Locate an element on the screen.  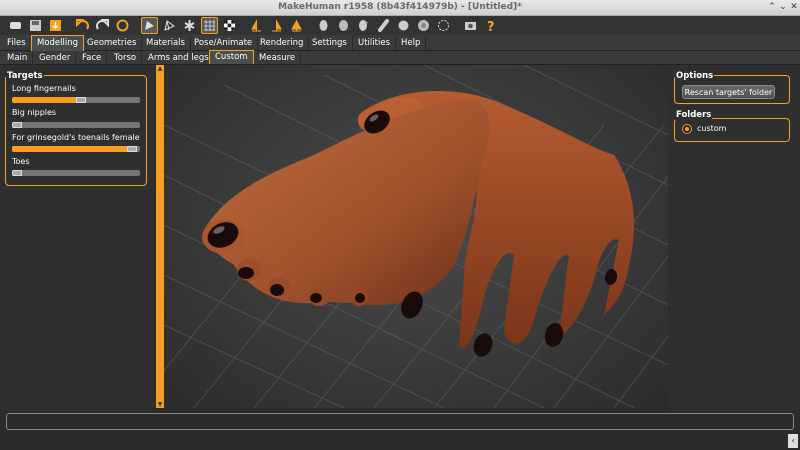
tab-main: Main is located at coordinates (18, 58).